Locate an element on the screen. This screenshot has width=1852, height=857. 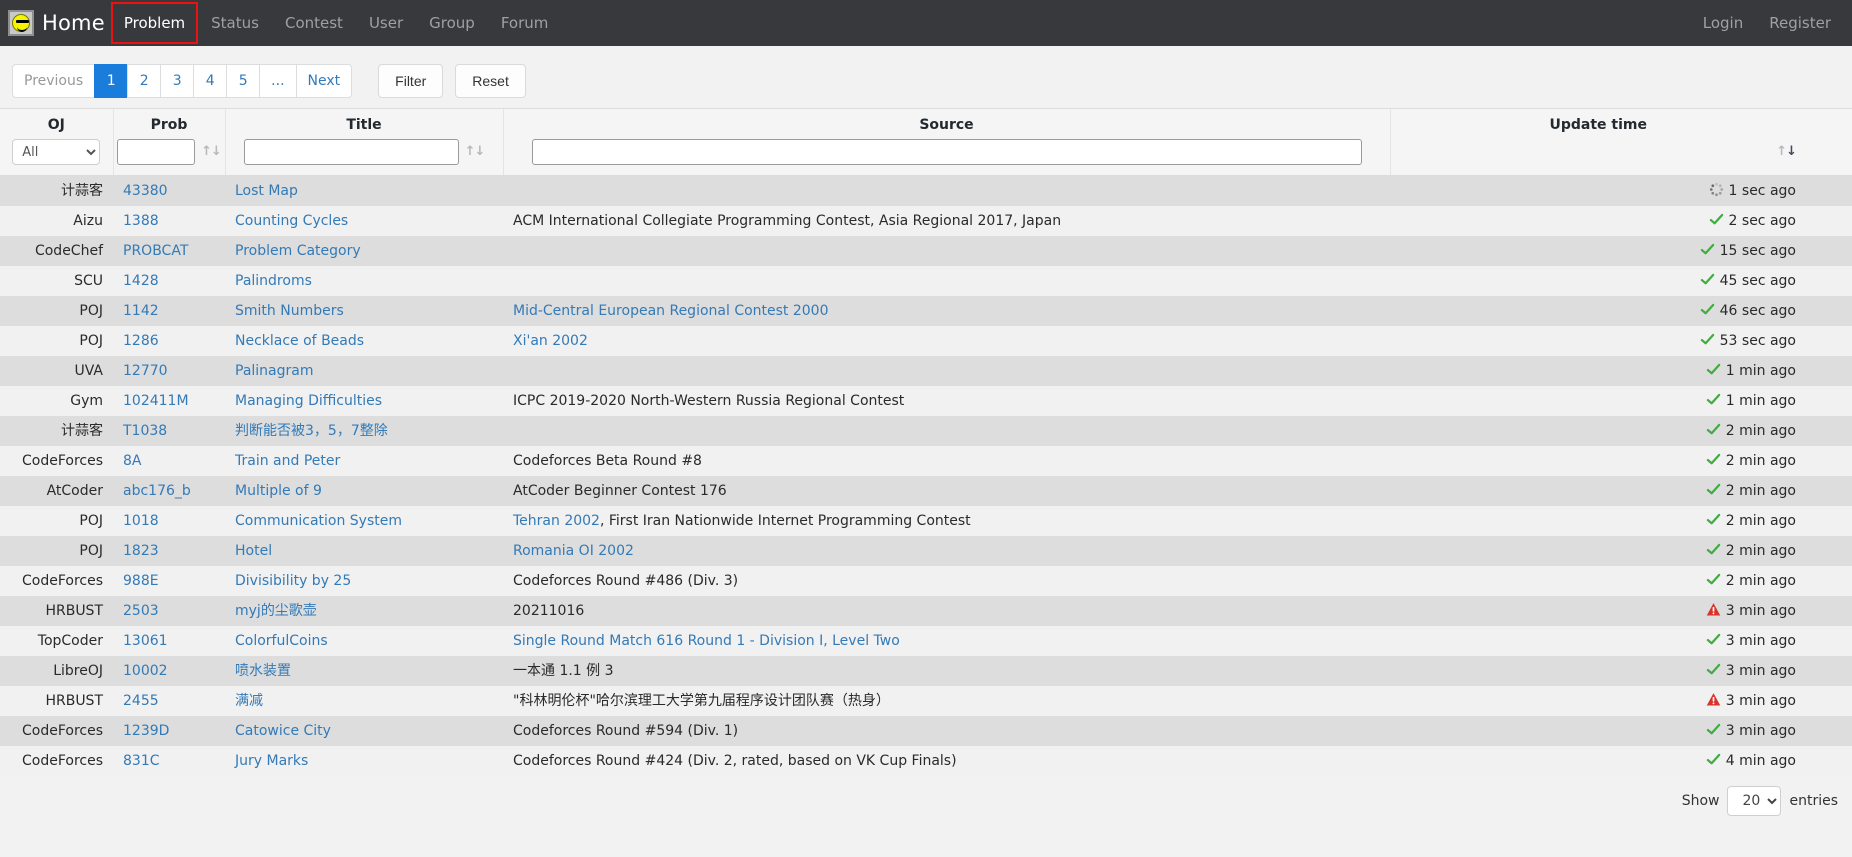
problem-id-link: 12770 is located at coordinates (145, 371).